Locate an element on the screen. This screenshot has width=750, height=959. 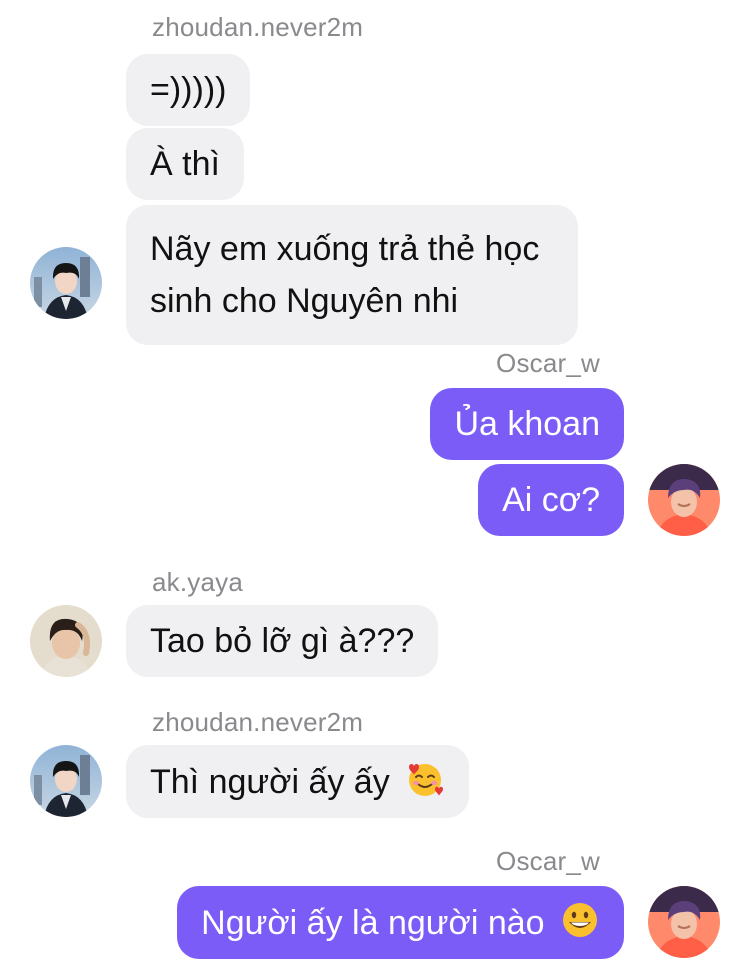
message-text: Người ấy là người nào is located at coordinates (373, 923).